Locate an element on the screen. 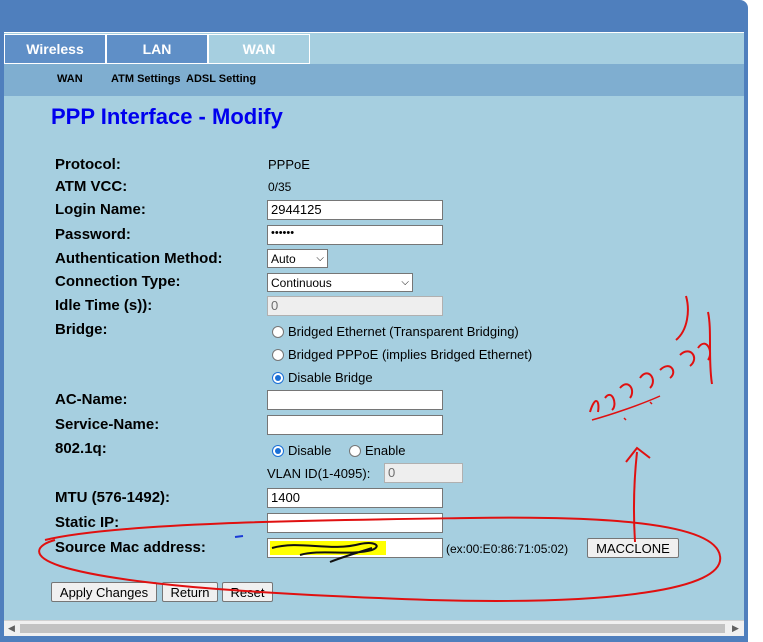 Image resolution: width=763 pixels, height=642 pixels. dot1q-enable-label: Enable is located at coordinates (385, 450).